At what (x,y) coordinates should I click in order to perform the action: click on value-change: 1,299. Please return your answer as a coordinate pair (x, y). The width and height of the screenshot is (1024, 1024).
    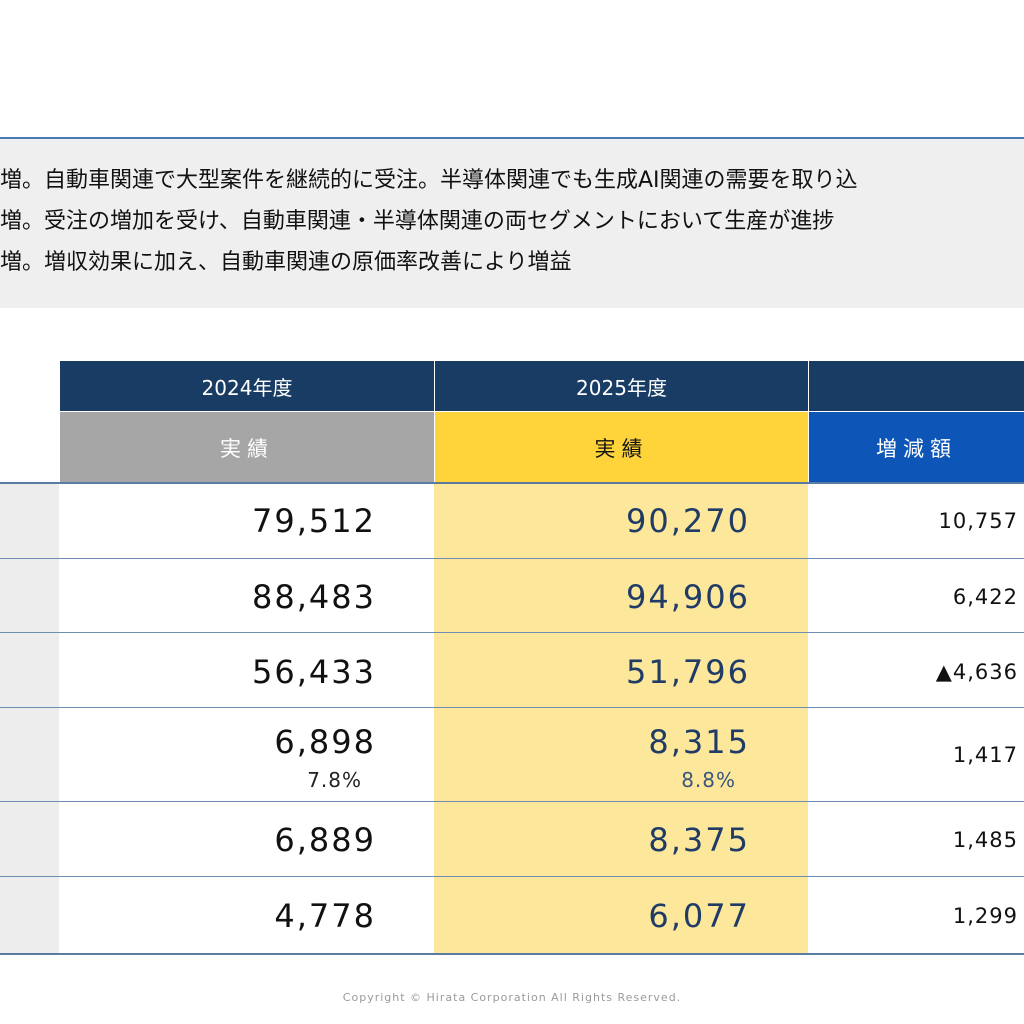
    Looking at the image, I should click on (985, 916).